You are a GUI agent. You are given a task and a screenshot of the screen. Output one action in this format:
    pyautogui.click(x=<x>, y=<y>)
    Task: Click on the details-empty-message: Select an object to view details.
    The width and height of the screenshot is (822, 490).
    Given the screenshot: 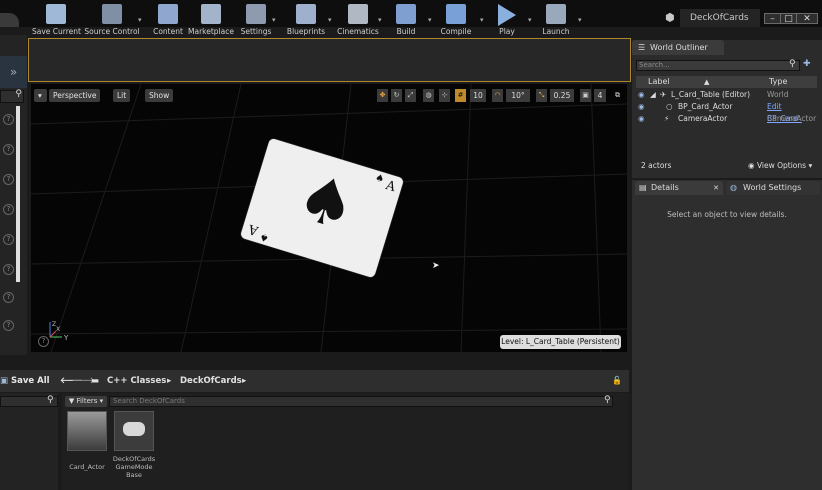 What is the action you would take?
    pyautogui.click(x=727, y=214)
    